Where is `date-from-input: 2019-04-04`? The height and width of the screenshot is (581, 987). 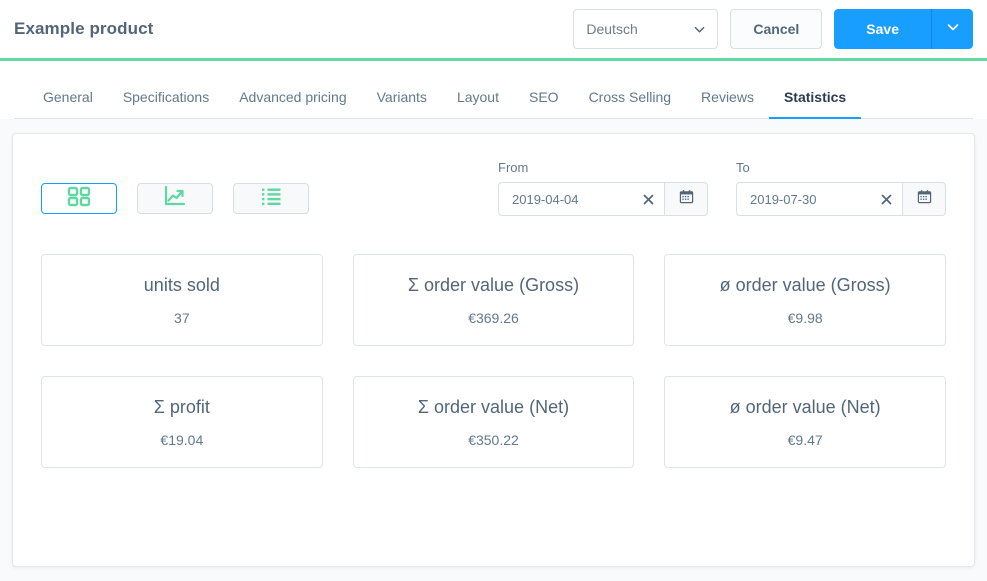 date-from-input: 2019-04-04 is located at coordinates (581, 199).